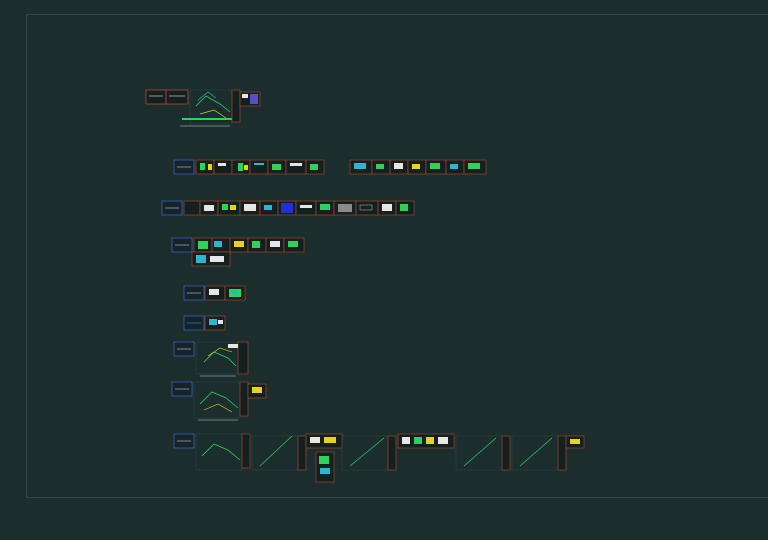  I want to click on row-4-sheets, so click(238, 252).